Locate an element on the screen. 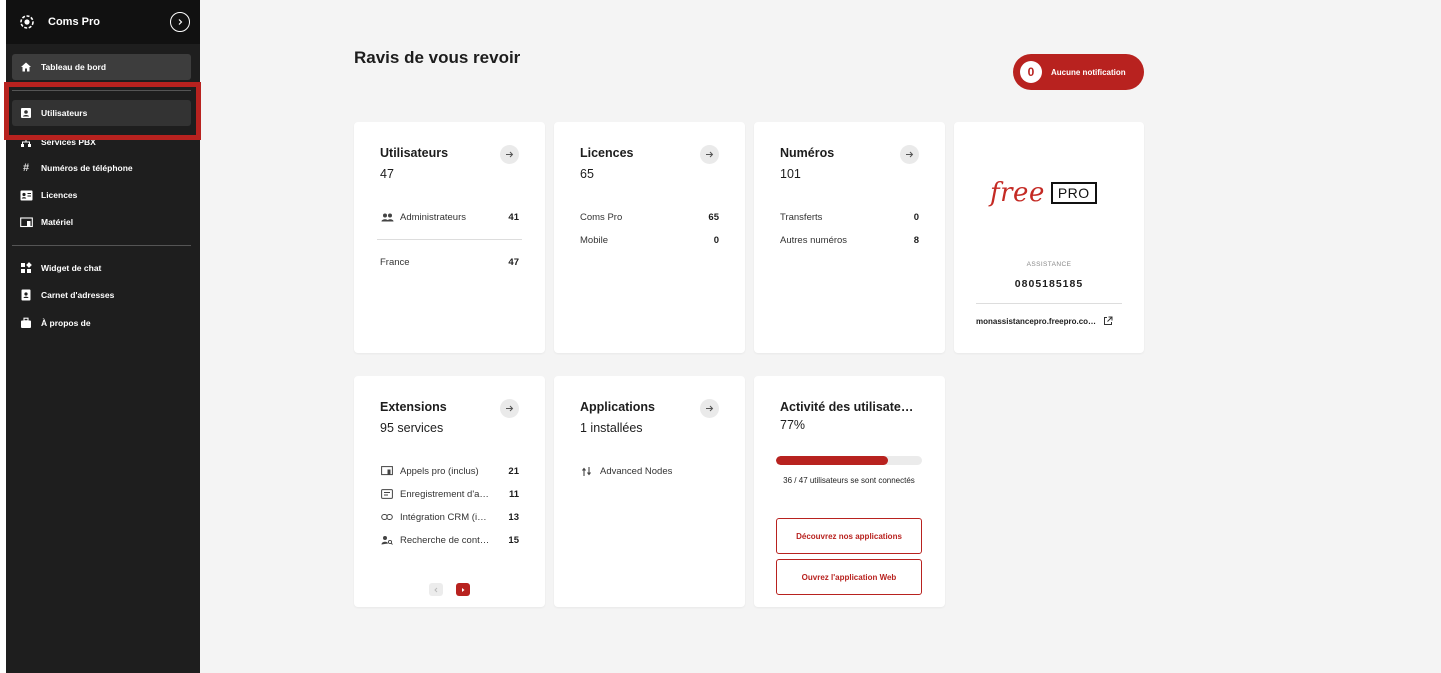  licences-card: Licences 65 Coms Pro 65 Mobile 0 is located at coordinates (649, 237).